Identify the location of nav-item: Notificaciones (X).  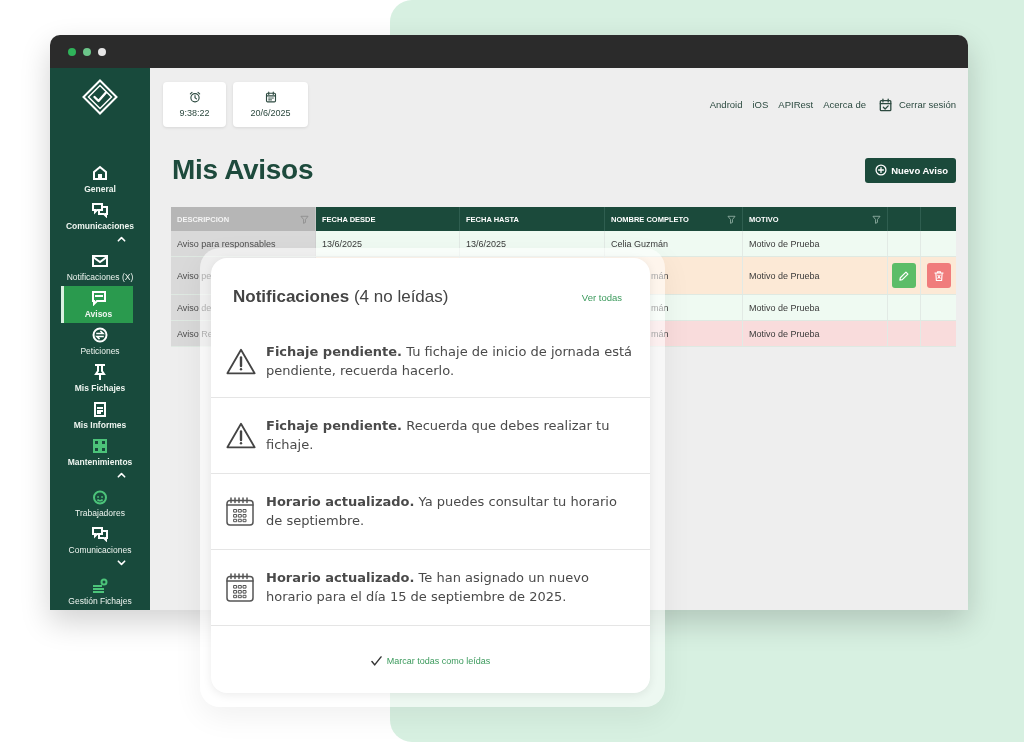
(100, 267).